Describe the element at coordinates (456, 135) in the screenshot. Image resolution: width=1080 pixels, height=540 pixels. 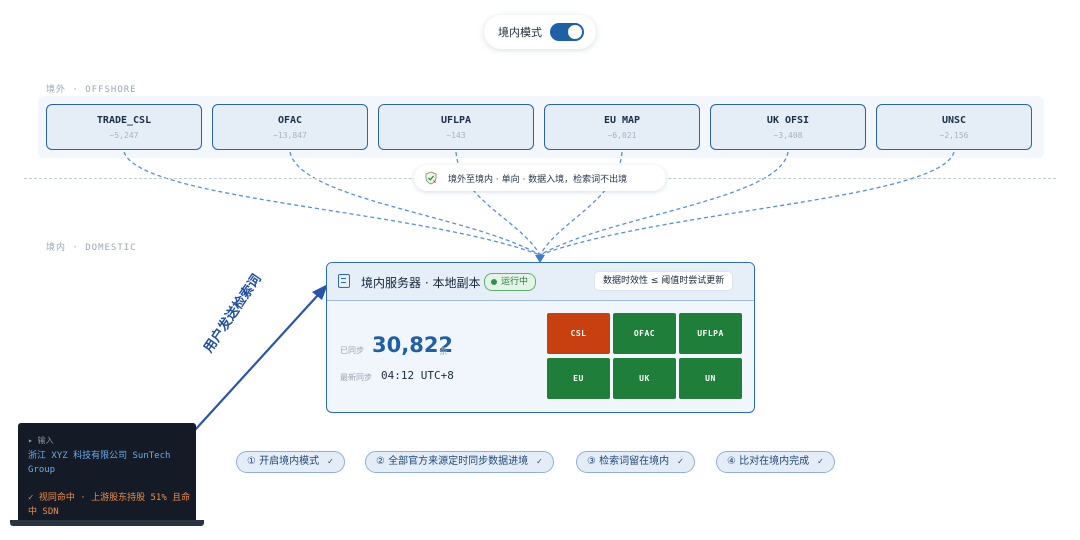
I see `source-count: ~143` at that location.